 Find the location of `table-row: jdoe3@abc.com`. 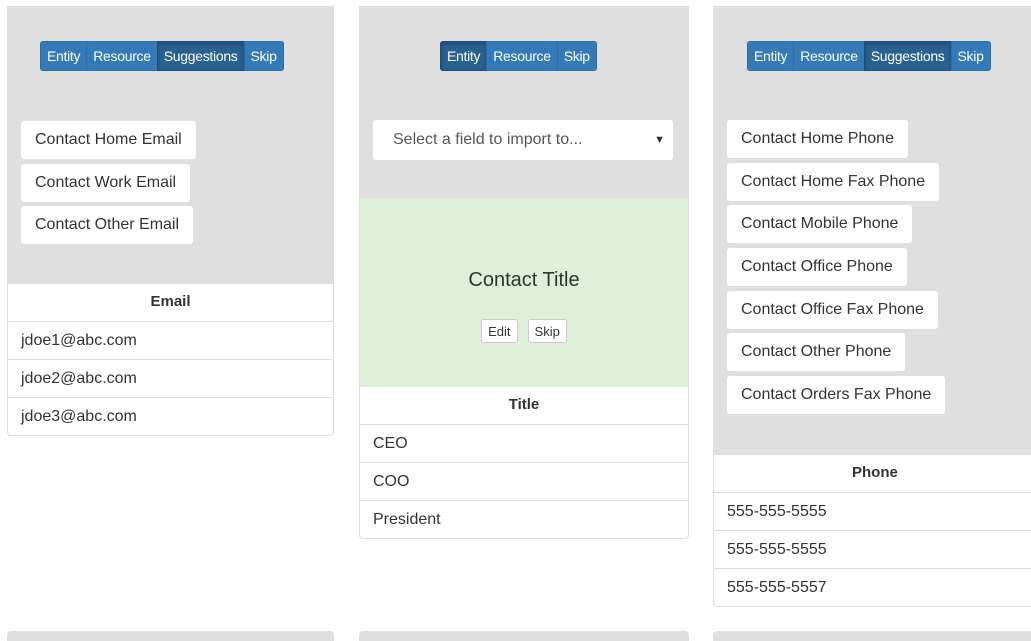

table-row: jdoe3@abc.com is located at coordinates (170, 416).